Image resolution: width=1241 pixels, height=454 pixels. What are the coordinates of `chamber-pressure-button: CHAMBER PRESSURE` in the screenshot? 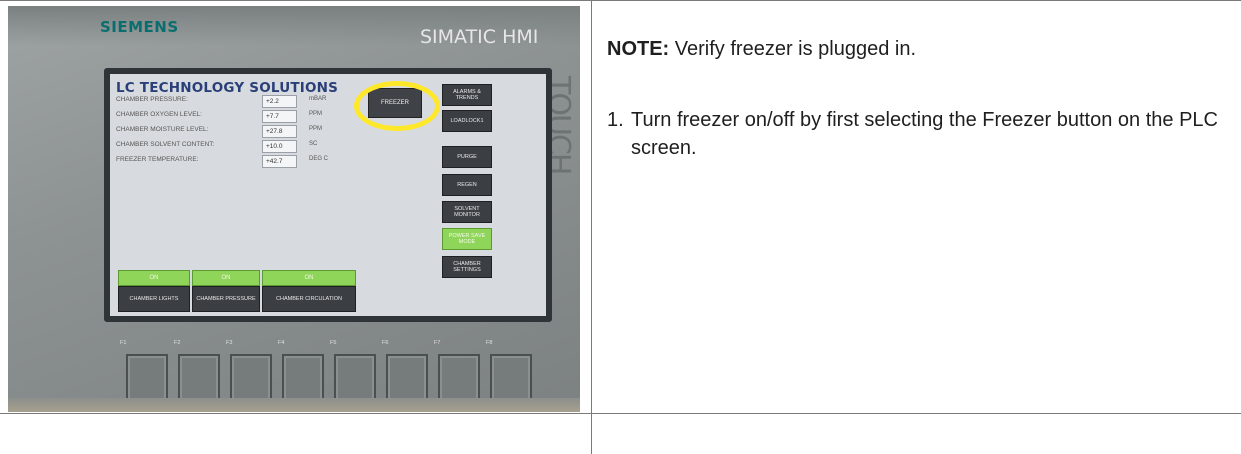 It's located at (226, 299).